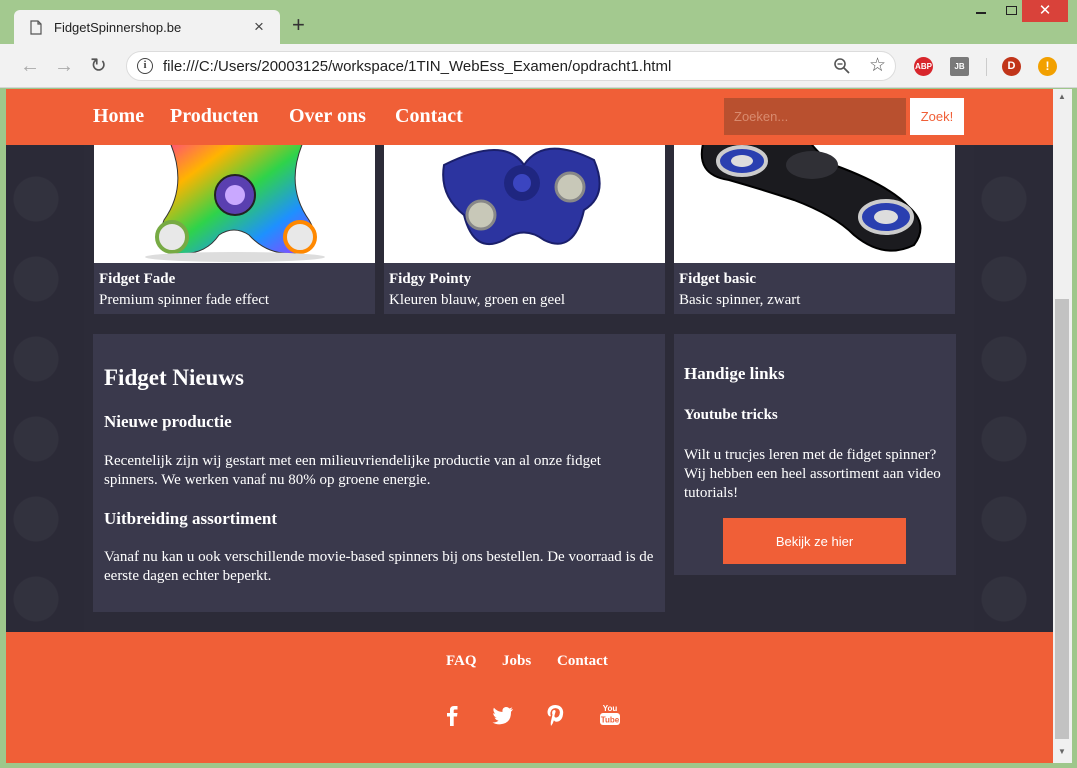  What do you see at coordinates (524, 204) in the screenshot?
I see `blue-spinner-image` at bounding box center [524, 204].